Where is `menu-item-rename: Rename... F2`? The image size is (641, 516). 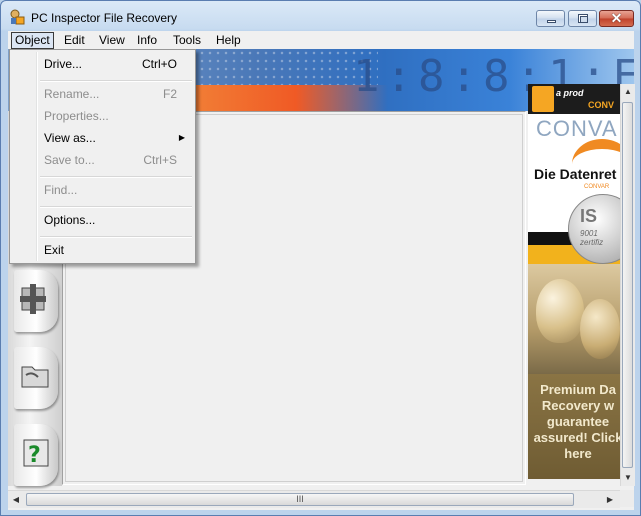
menu-item-rename: Rename... F2 is located at coordinates (102, 94).